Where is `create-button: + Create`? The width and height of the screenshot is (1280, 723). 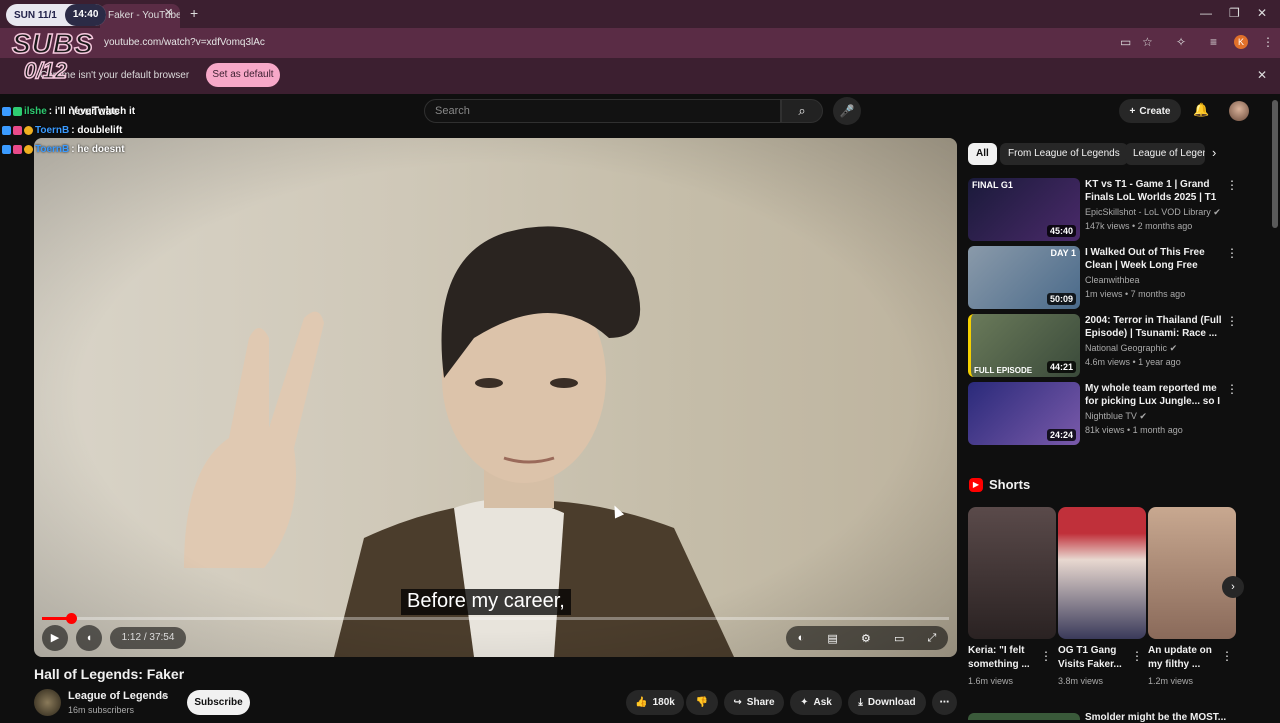
create-button: + Create is located at coordinates (1150, 111).